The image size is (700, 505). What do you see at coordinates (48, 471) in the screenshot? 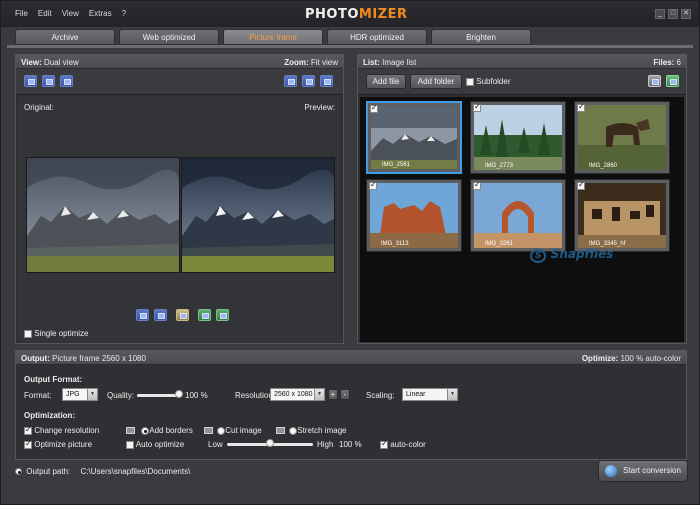
I see `output-path-label: Output path:` at bounding box center [48, 471].